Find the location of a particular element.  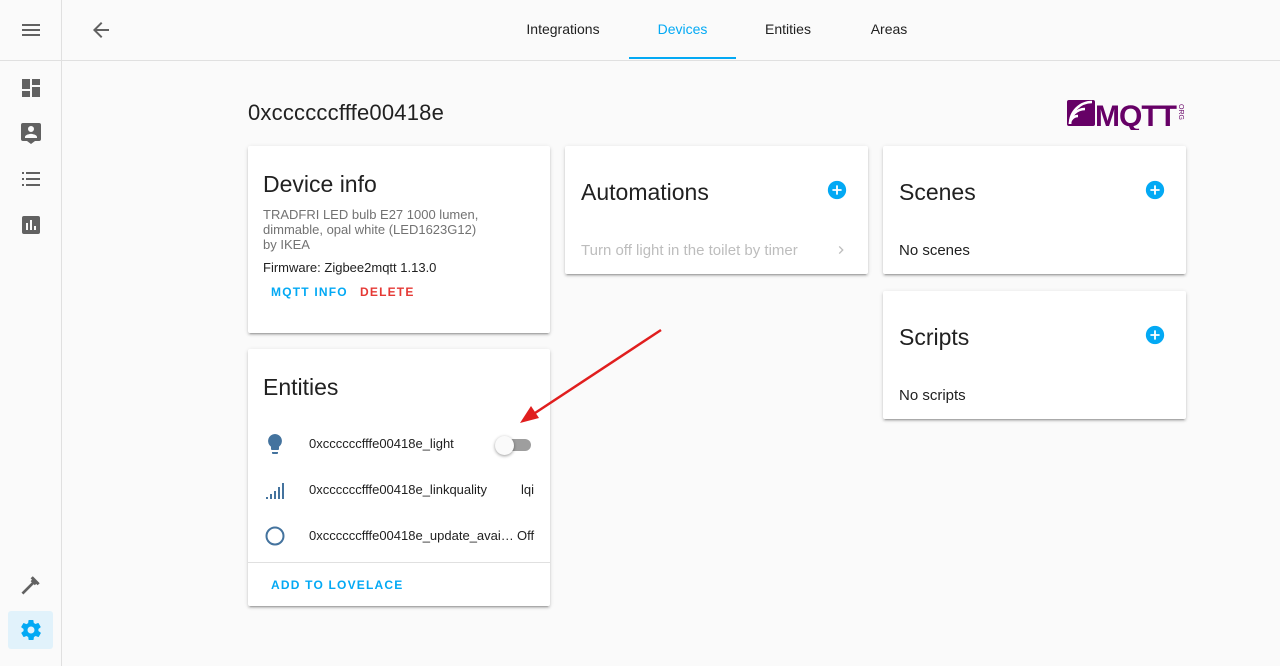

top-app-bar: Integrations Devices Entities Areas is located at coordinates (671, 30).